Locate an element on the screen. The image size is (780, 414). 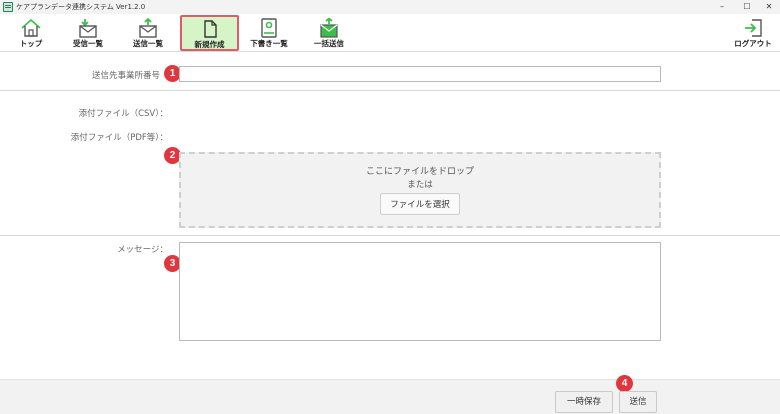
envelope-outbox-icon is located at coordinates (148, 28).